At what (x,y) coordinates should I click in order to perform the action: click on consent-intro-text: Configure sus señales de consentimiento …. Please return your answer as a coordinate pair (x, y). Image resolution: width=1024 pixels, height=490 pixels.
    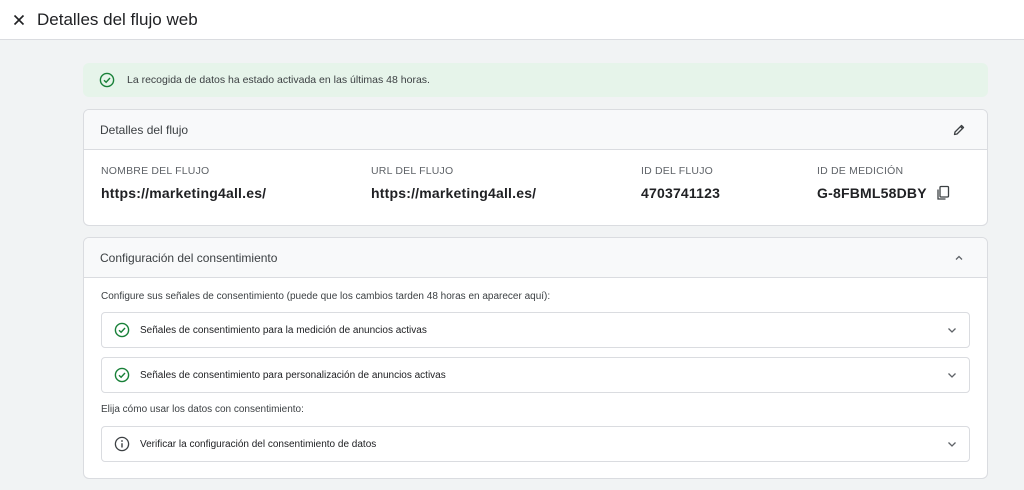
    Looking at the image, I should click on (326, 296).